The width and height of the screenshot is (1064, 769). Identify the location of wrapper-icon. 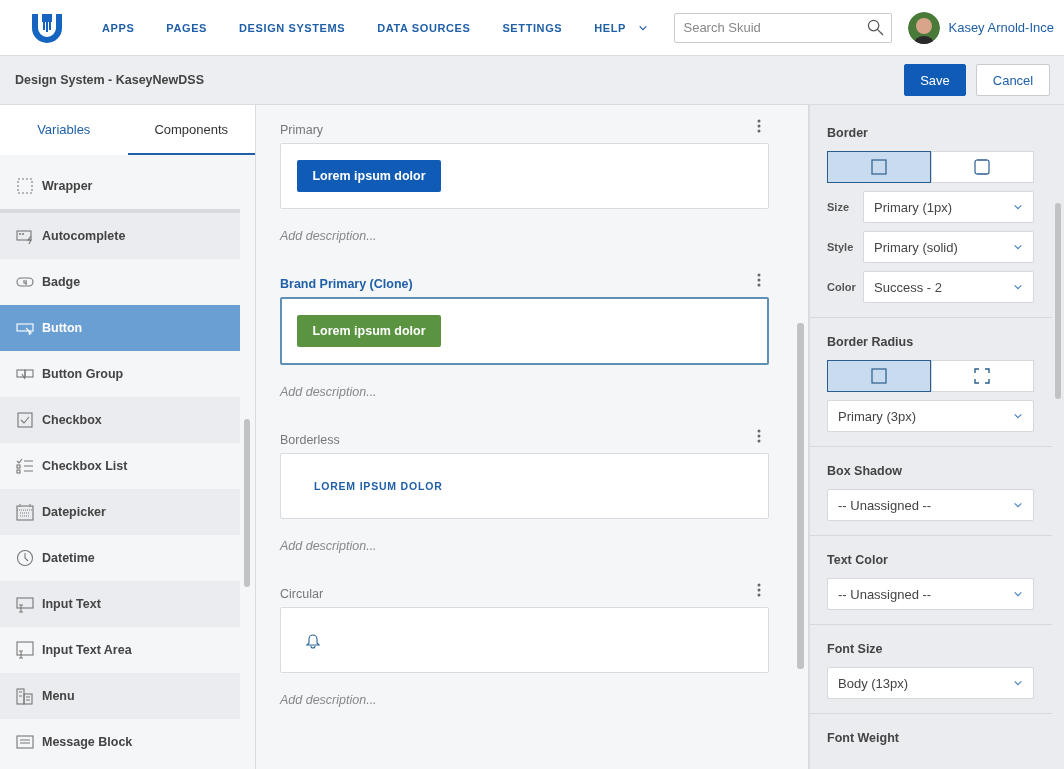
(25, 186).